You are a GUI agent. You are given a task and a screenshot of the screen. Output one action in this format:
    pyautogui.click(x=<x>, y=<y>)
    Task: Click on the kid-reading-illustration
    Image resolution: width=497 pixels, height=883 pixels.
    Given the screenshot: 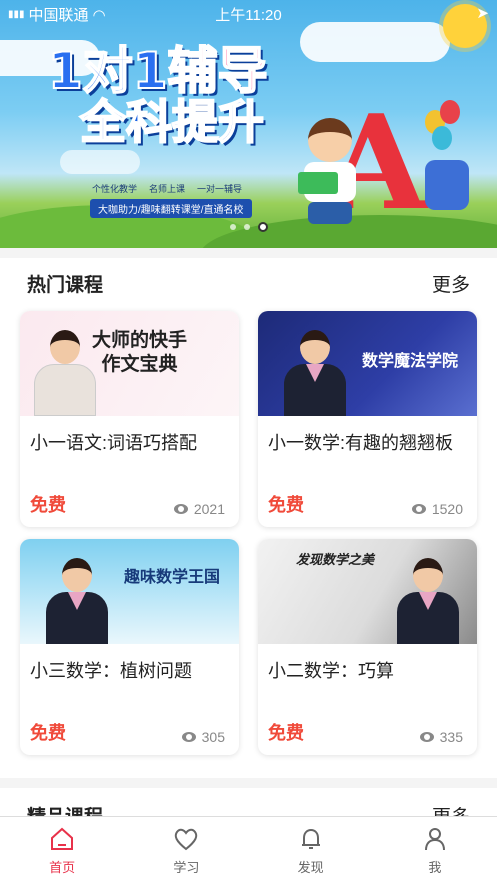 What is the action you would take?
    pyautogui.click(x=331, y=173)
    